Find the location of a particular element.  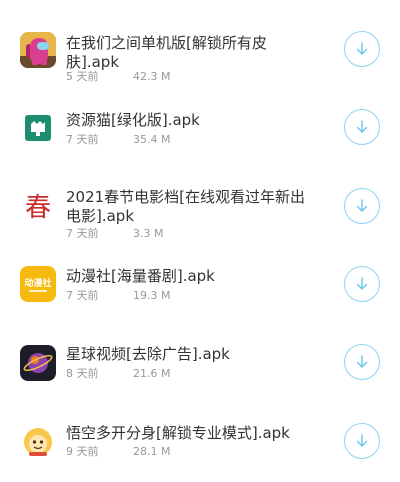

file-meta: 5 天前 42.3 M is located at coordinates (118, 77).